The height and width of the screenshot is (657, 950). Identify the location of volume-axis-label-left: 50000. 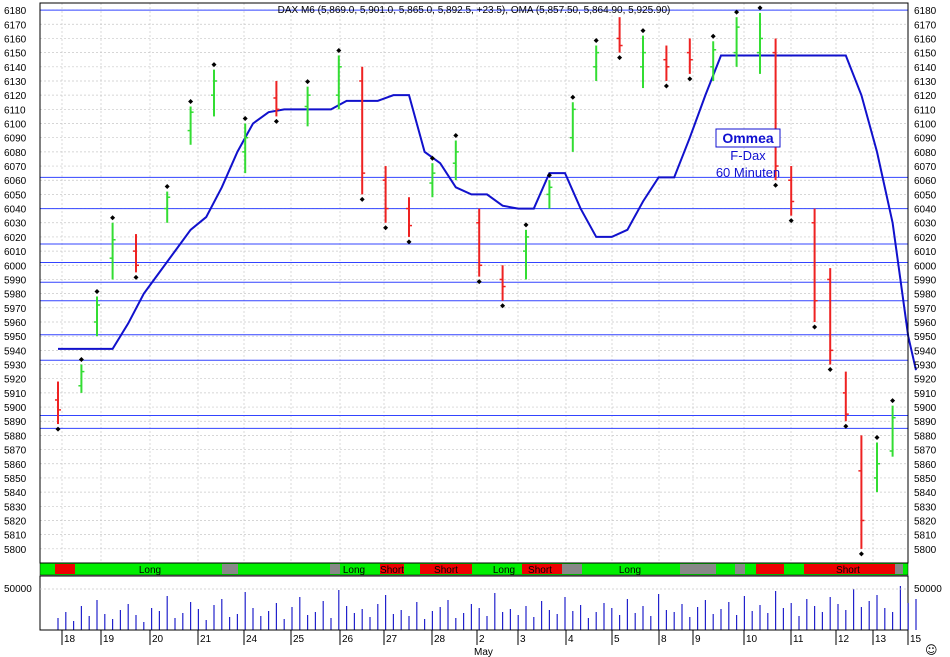
(18, 589).